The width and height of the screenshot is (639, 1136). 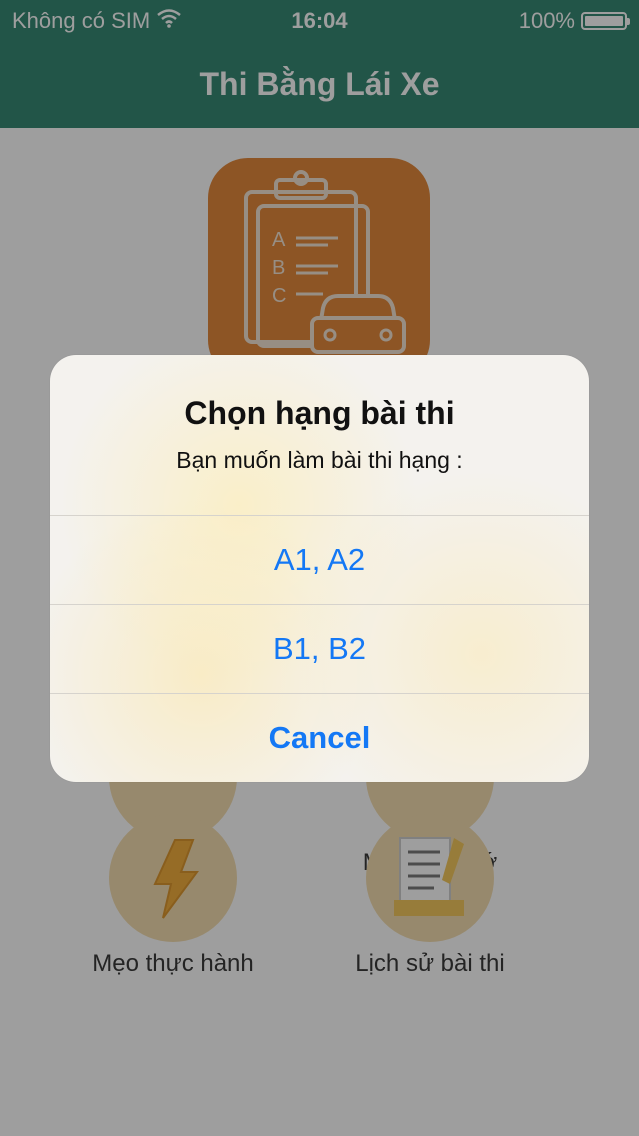 I want to click on alert-title: Chọn hạng bài thi, so click(x=319, y=413).